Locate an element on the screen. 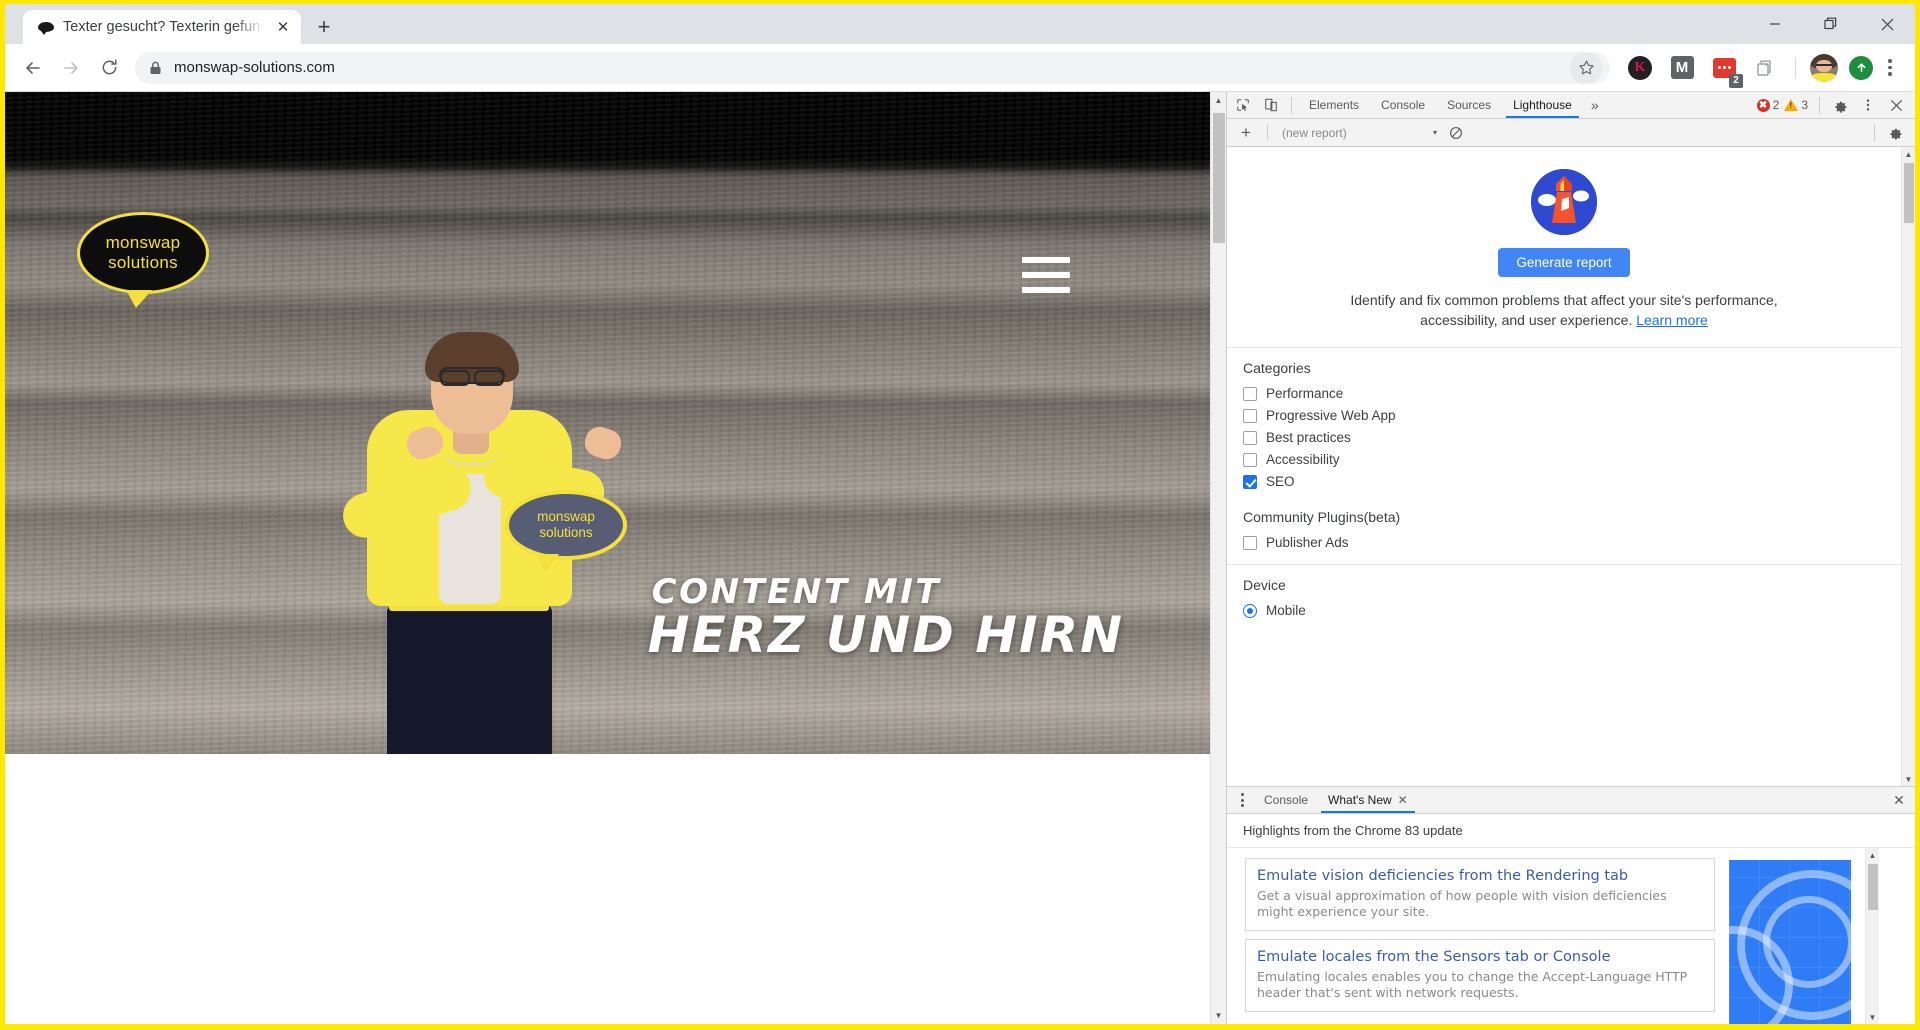 Image resolution: width=1920 pixels, height=1030 pixels. hero-headline-line2: HERZ UND HIRN is located at coordinates (885, 635).